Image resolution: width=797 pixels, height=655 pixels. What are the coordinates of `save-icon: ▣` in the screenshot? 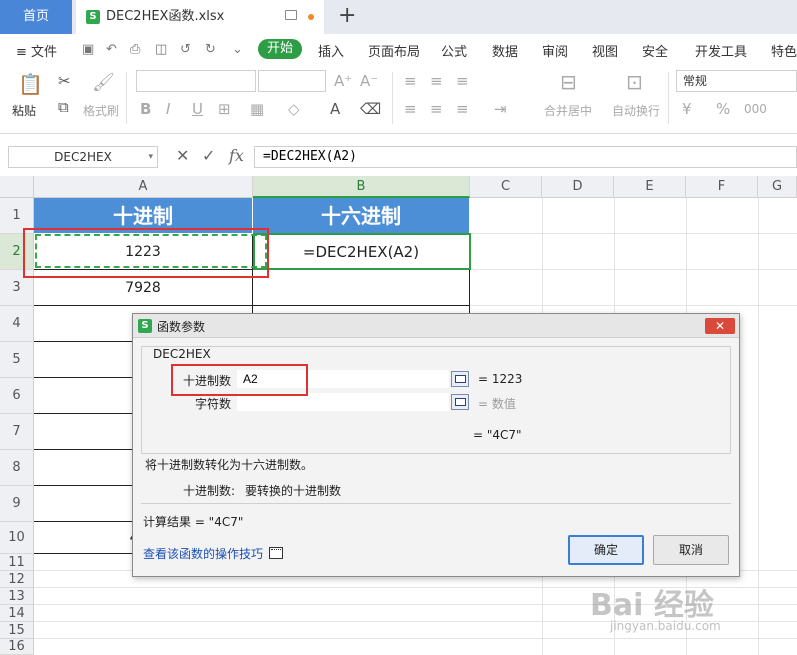 It's located at (88, 49).